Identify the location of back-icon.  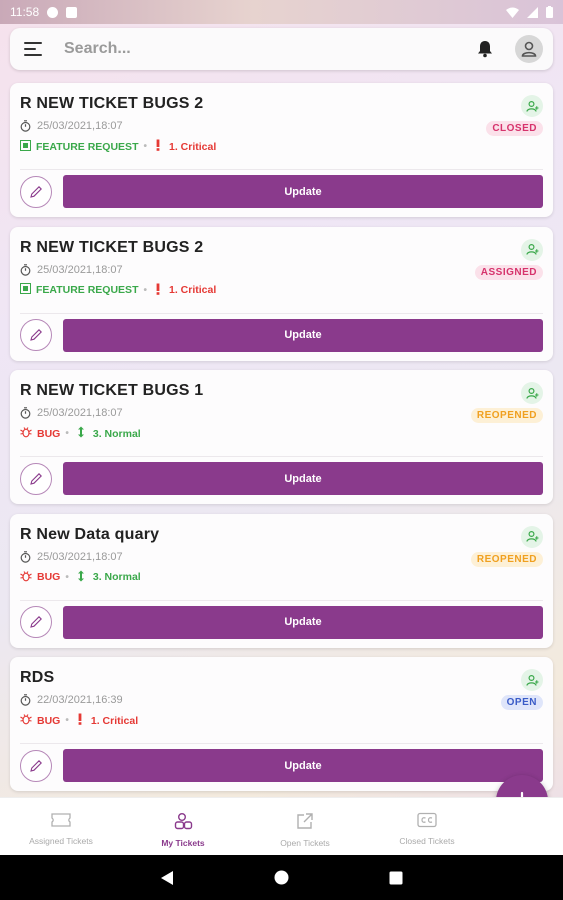
(167, 878).